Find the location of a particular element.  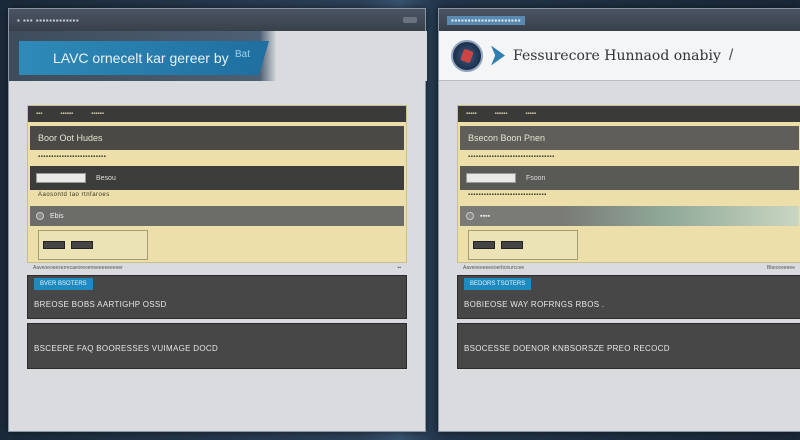

left-field-label: Besou is located at coordinates (106, 178).